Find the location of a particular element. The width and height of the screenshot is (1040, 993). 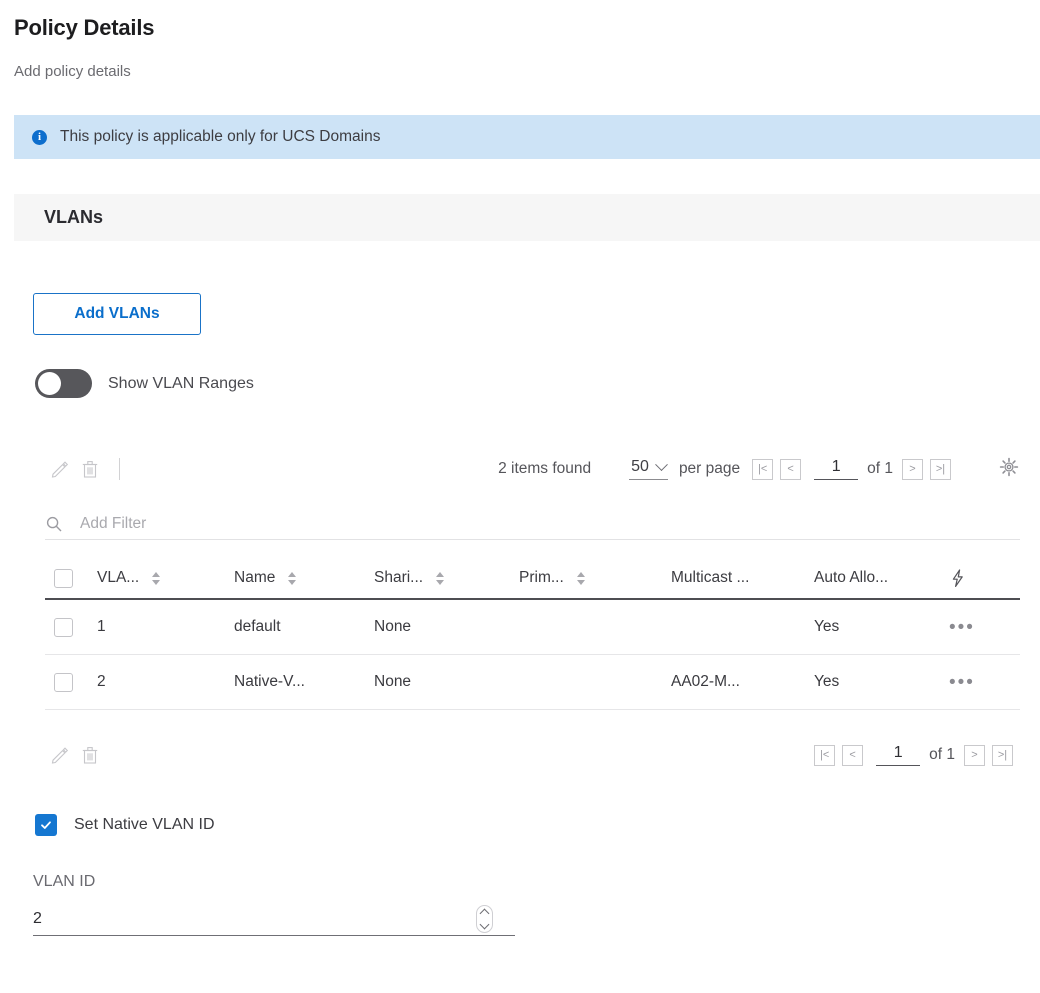

page-count-label-bottom: of 1 is located at coordinates (942, 754).